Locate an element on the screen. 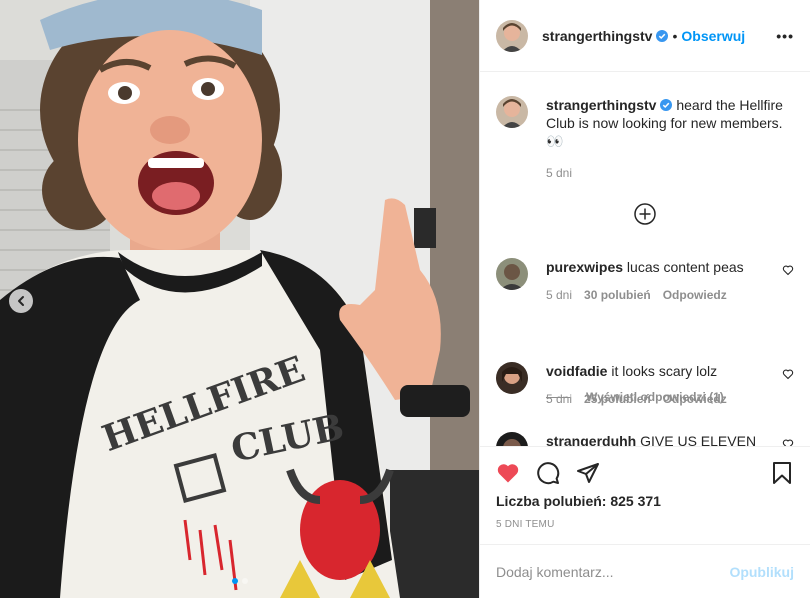  heart-filled-icon is located at coordinates (508, 473).